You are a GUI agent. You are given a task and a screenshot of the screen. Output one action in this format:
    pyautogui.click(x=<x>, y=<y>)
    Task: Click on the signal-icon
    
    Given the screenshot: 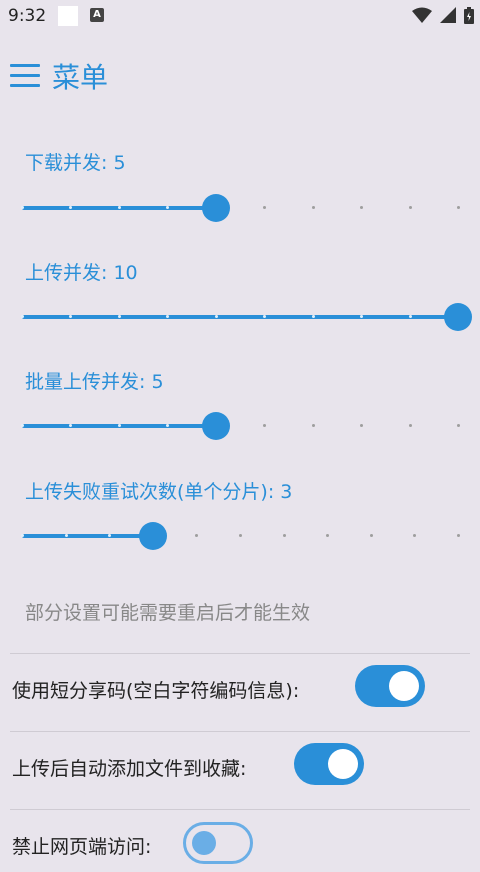 What is the action you would take?
    pyautogui.click(x=447, y=15)
    